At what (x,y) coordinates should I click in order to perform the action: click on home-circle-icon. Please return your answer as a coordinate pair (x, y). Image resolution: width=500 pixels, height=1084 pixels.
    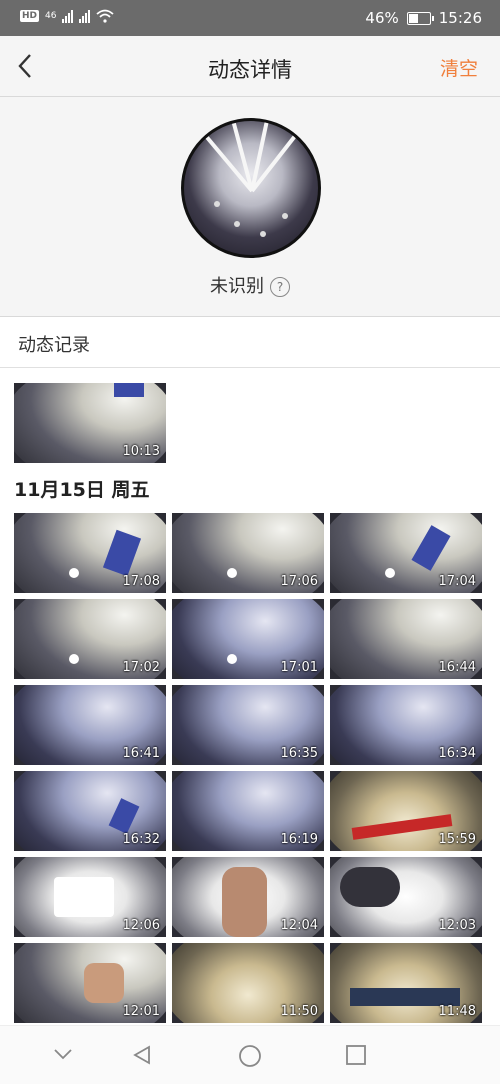
    Looking at the image, I should click on (250, 1056).